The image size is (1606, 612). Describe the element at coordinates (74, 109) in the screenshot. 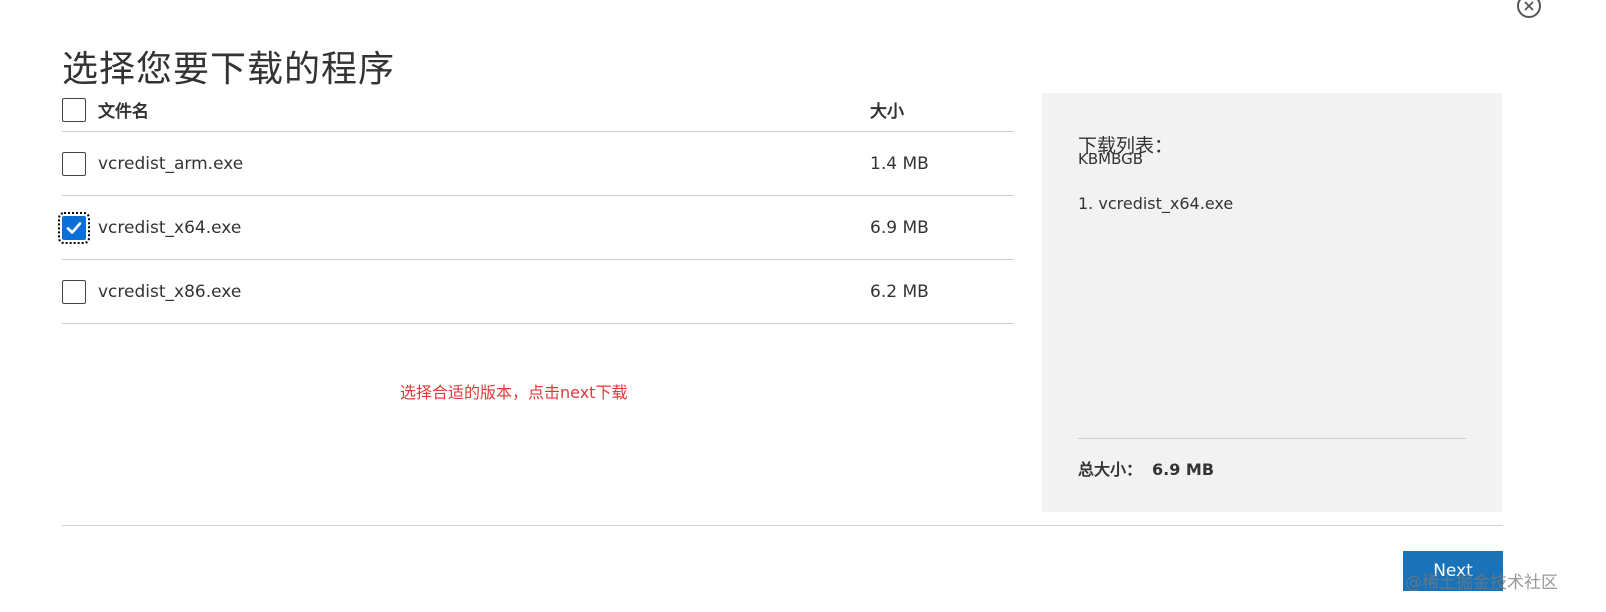

I see `select-all-checkbox` at that location.